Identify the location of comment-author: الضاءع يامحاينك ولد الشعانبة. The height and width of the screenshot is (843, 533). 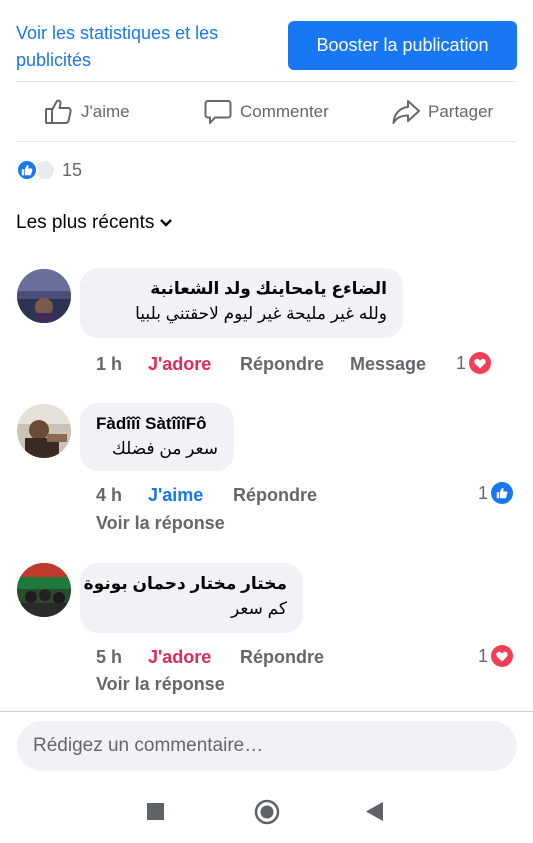
(241, 289).